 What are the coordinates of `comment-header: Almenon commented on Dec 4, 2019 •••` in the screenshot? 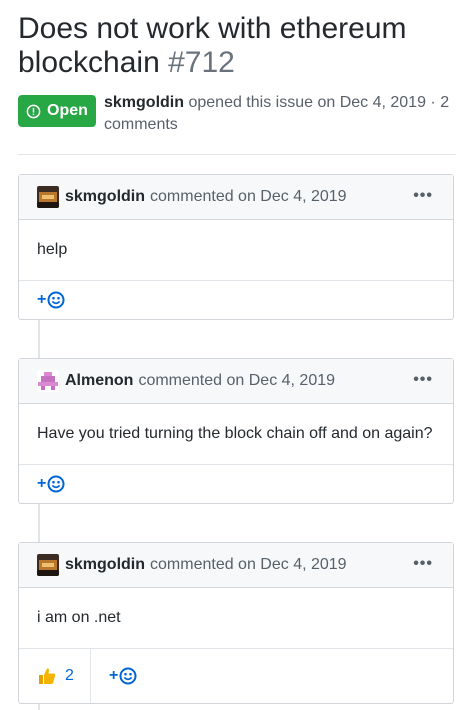 It's located at (236, 381).